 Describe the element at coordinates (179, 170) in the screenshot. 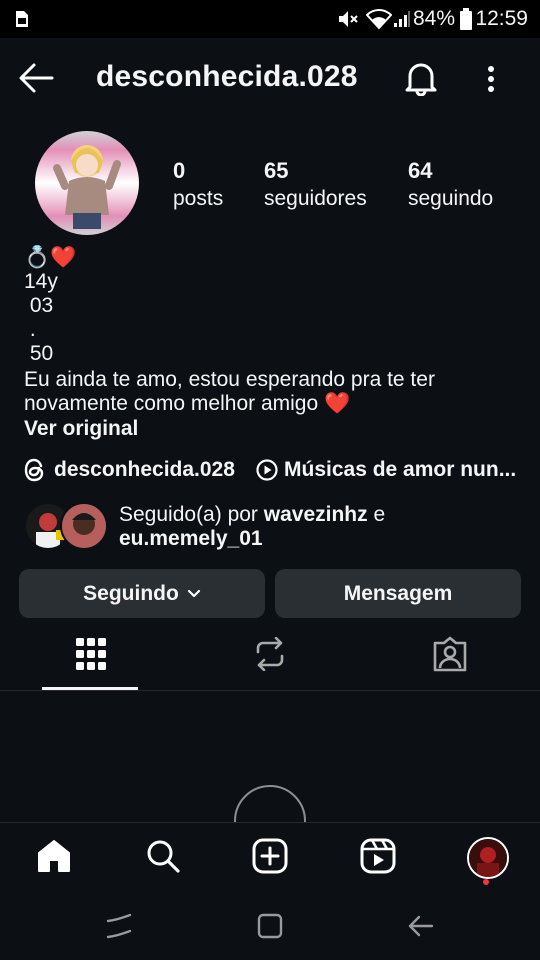

I see `posts-count: 0` at that location.